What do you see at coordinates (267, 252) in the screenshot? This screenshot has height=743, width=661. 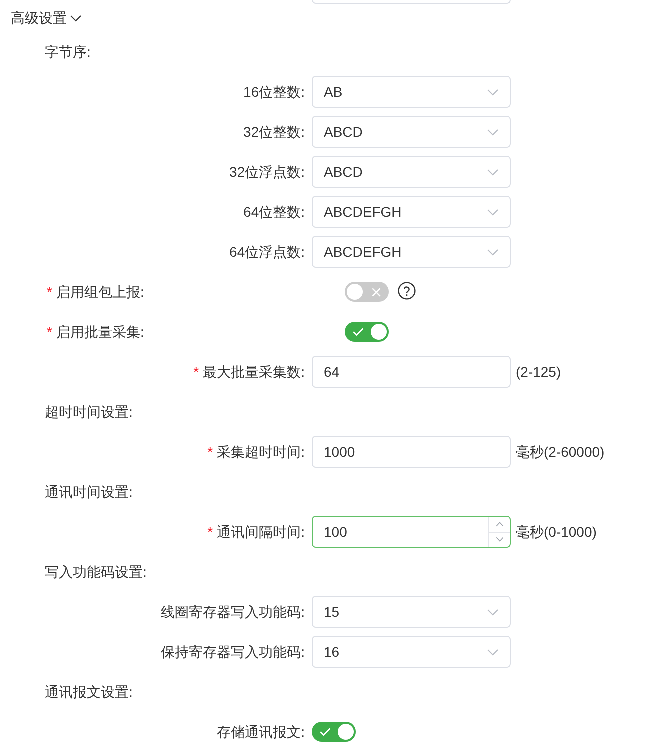 I see `field-label: 64位浮点数:` at bounding box center [267, 252].